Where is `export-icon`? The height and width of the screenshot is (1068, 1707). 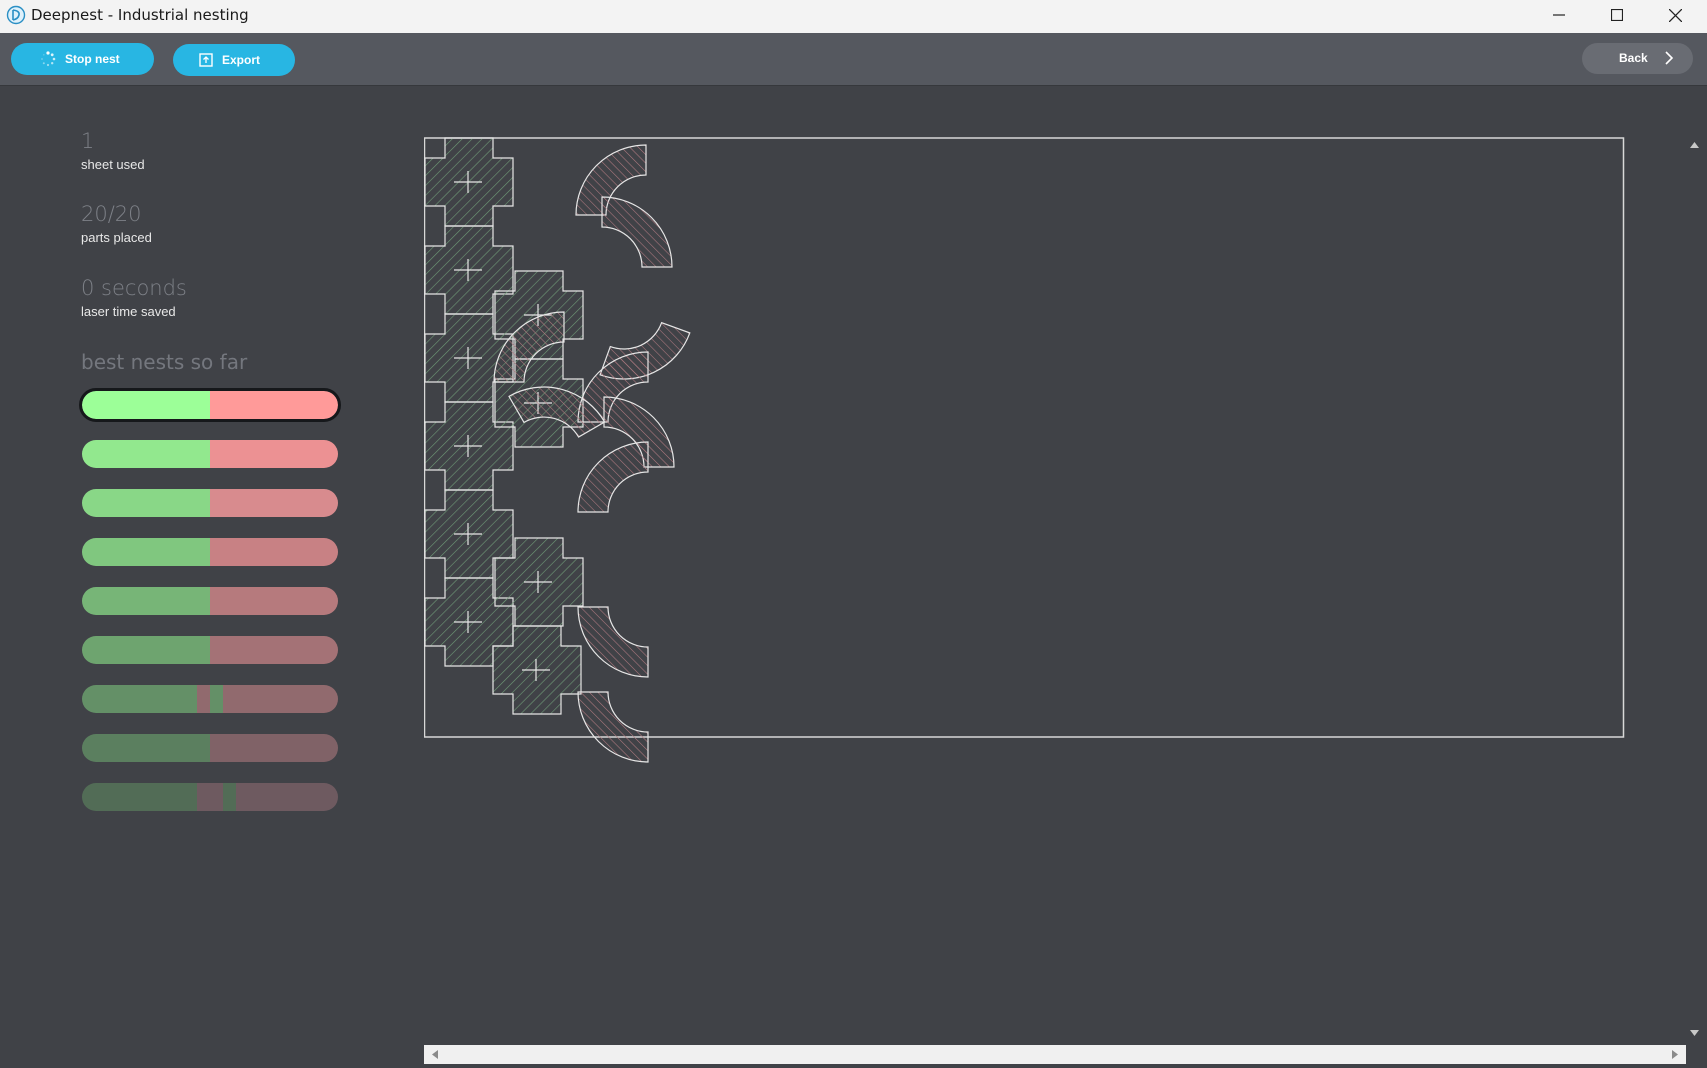
export-icon is located at coordinates (206, 60).